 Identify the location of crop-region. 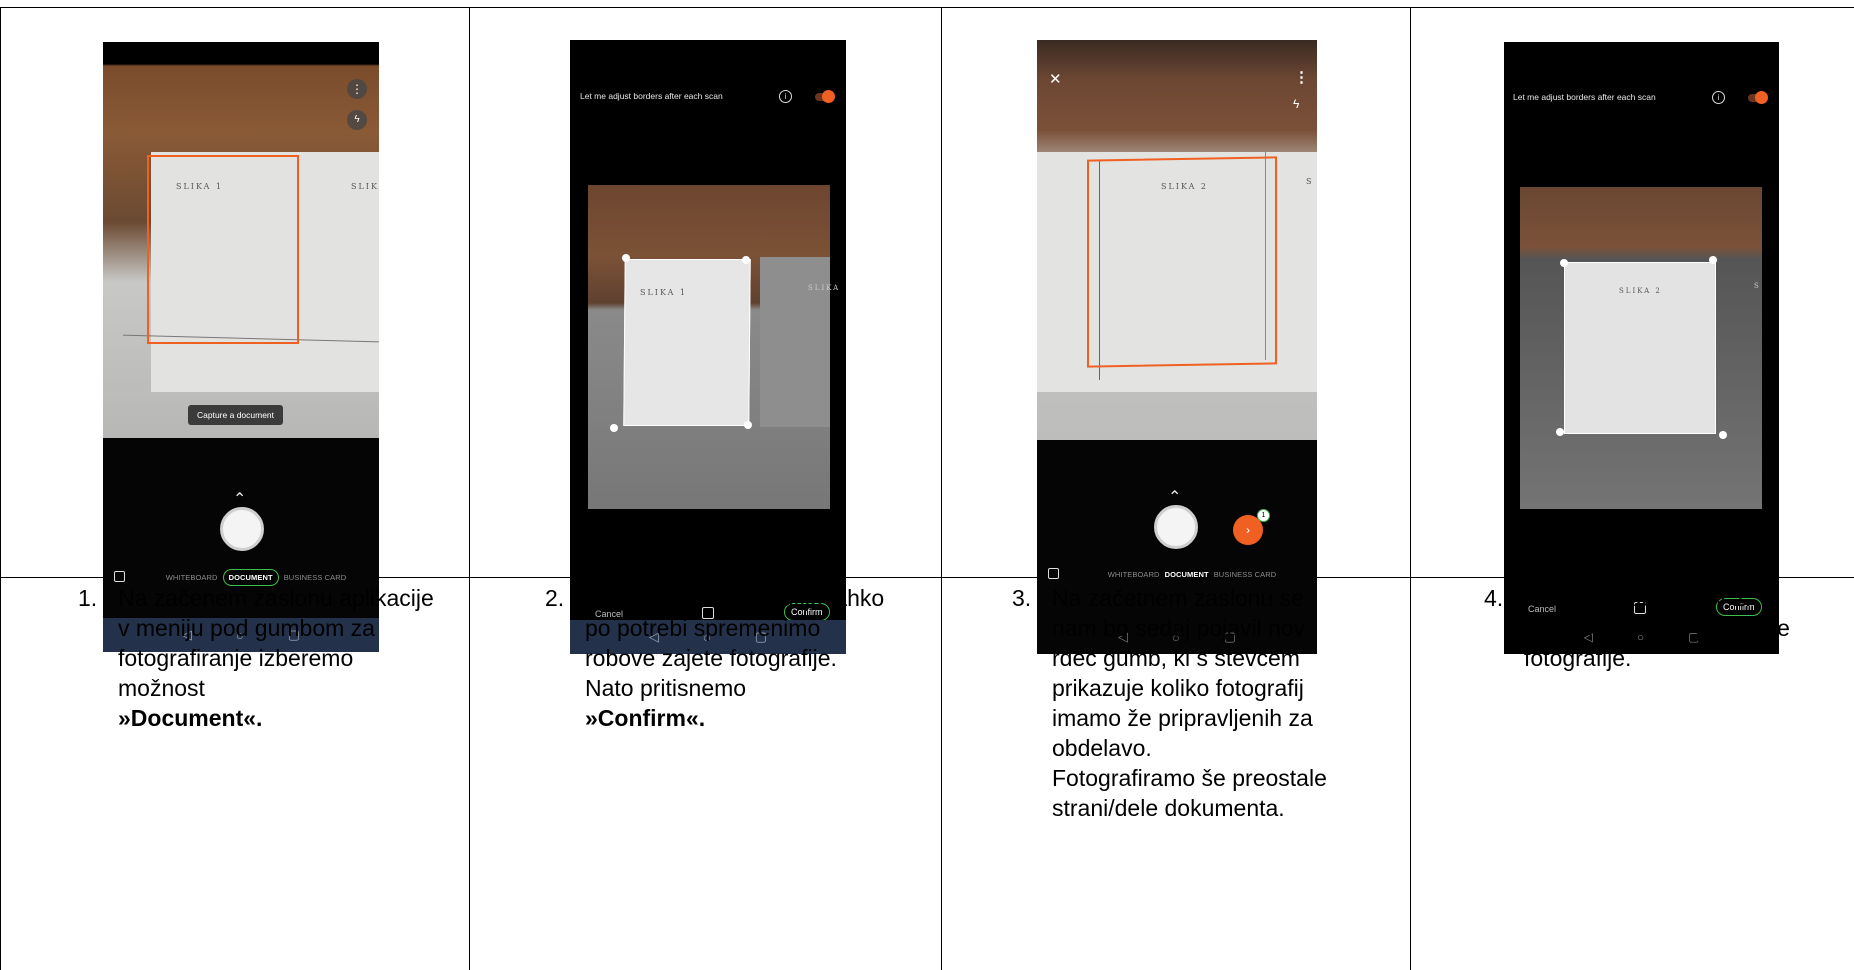
(687, 342).